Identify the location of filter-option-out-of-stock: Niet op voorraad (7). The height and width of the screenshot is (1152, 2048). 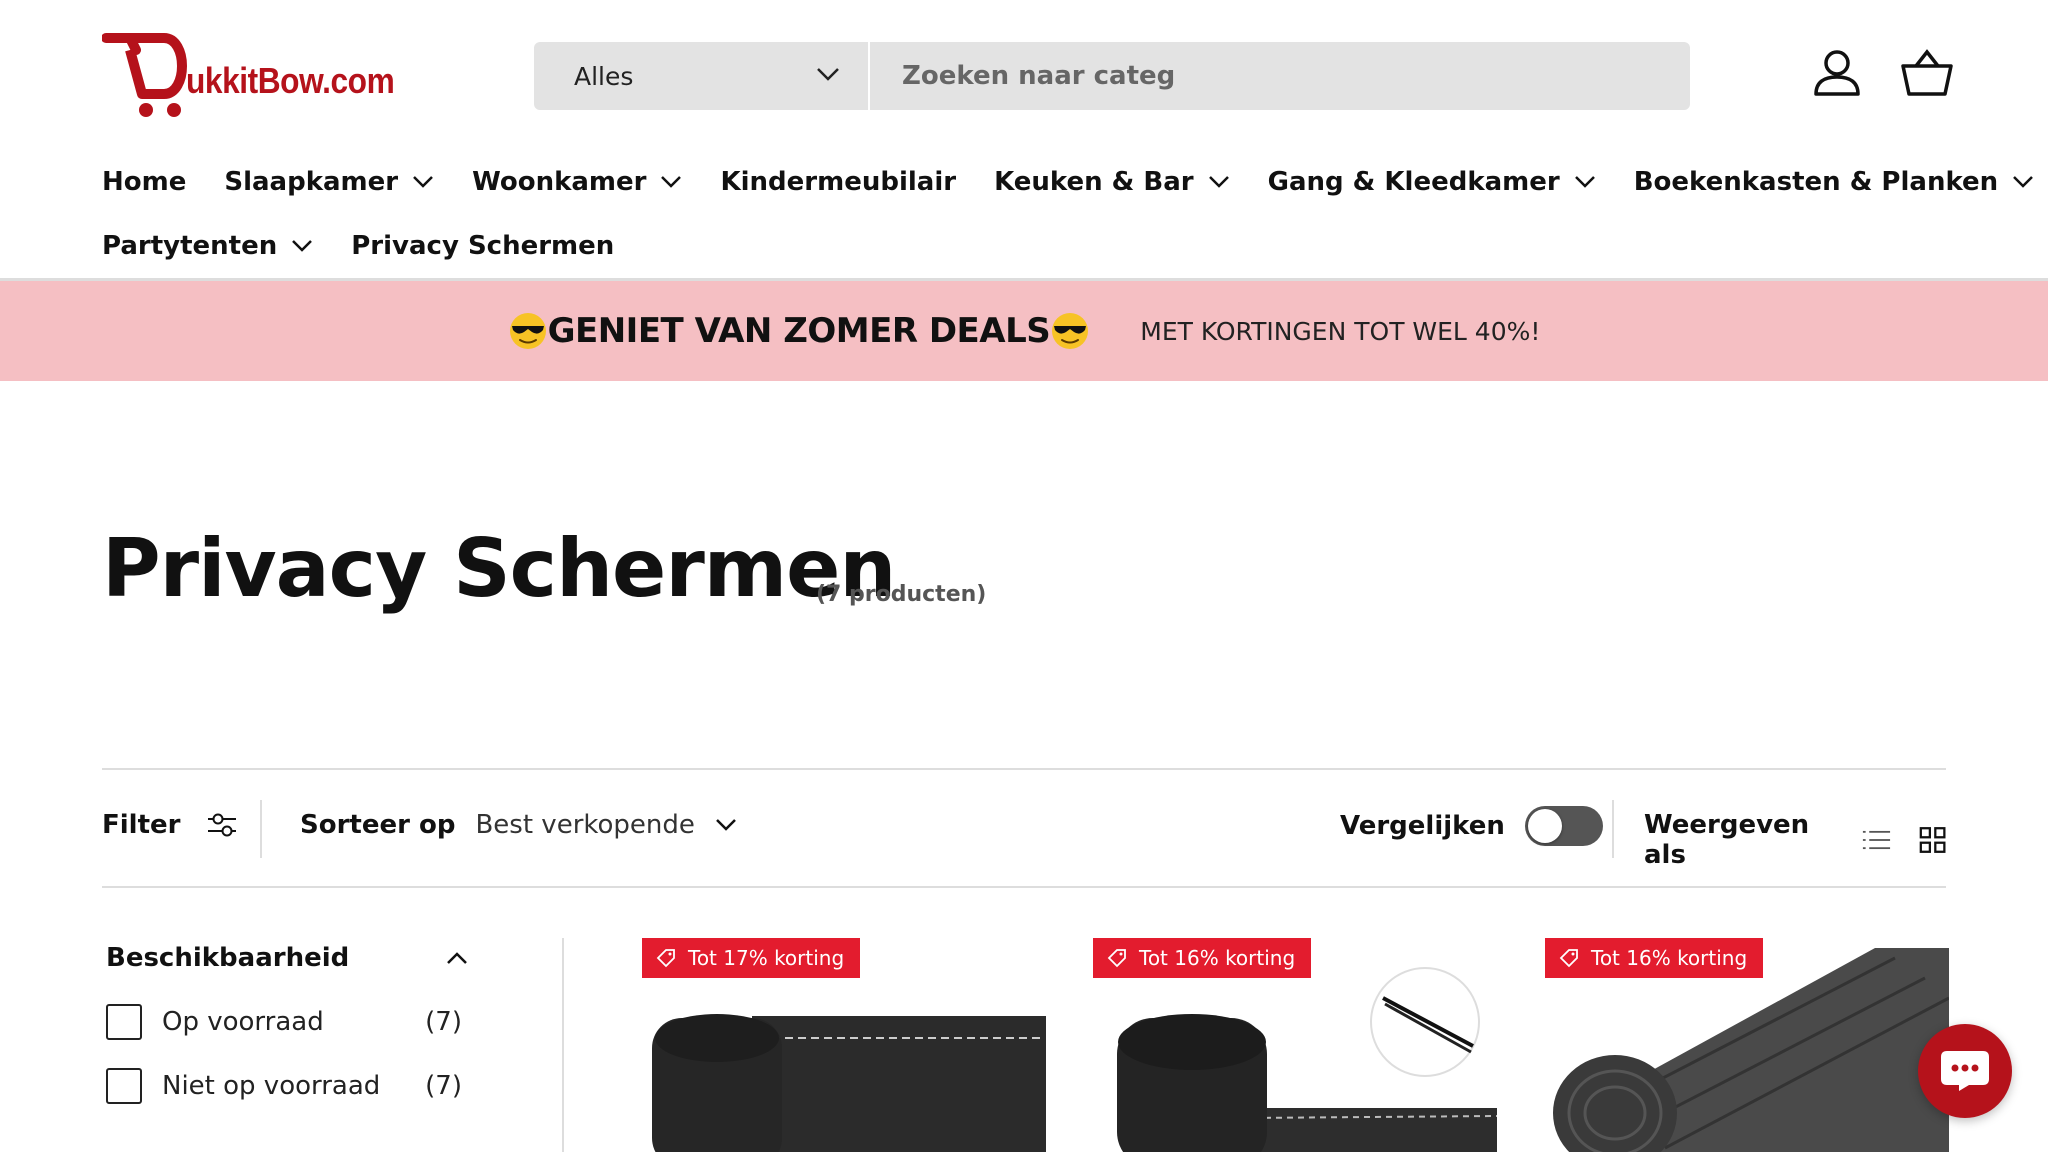
(292, 1086).